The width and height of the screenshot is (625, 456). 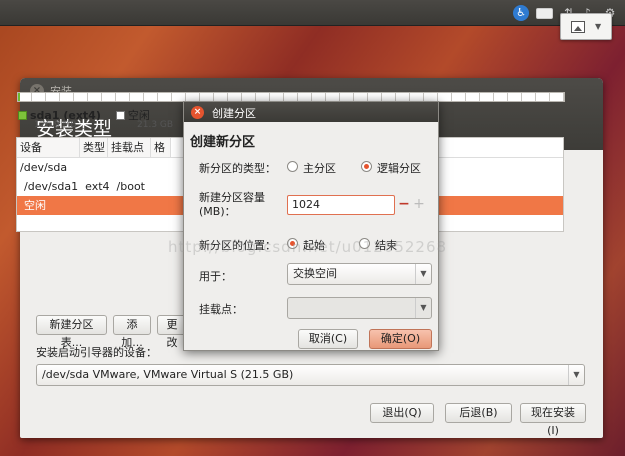 I want to click on back-button: 后退(B), so click(x=478, y=413).